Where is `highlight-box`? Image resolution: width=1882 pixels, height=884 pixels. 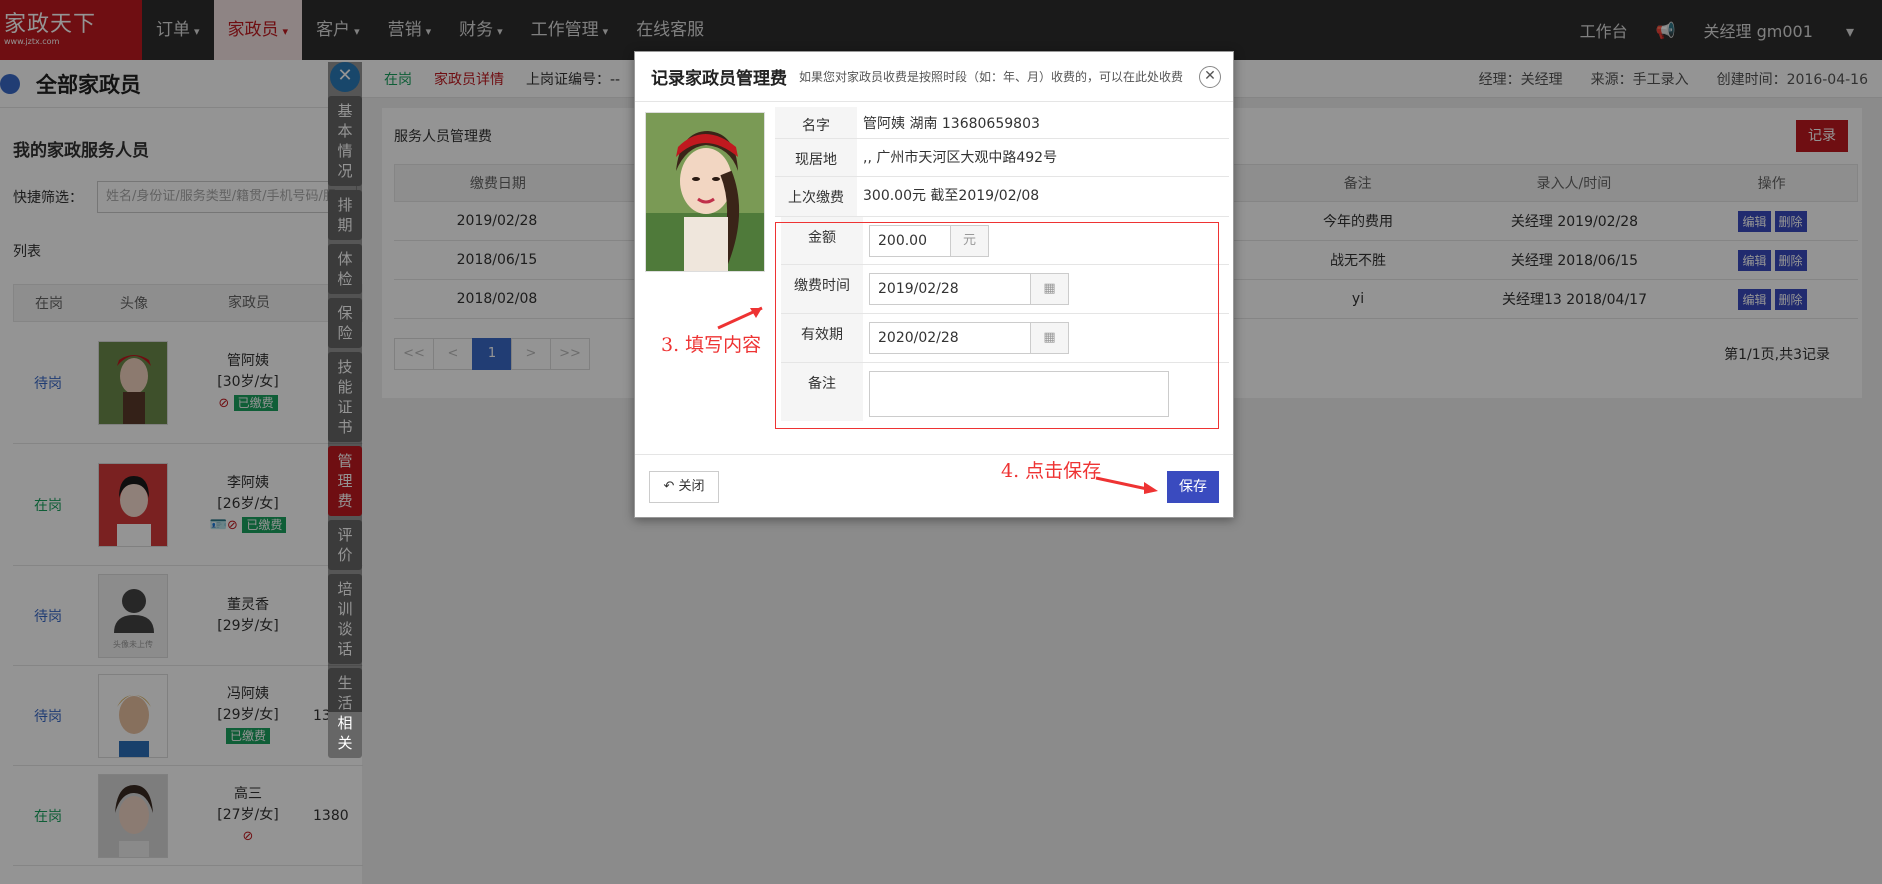 highlight-box is located at coordinates (997, 325).